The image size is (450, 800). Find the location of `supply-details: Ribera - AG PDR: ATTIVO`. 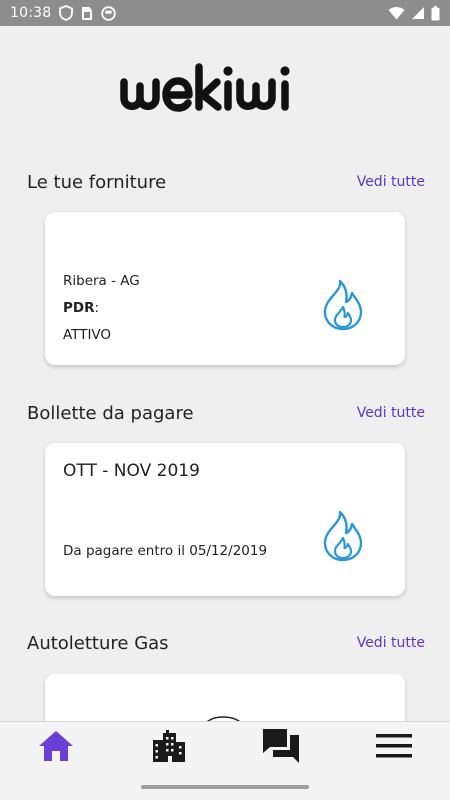

supply-details: Ribera - AG PDR: ATTIVO is located at coordinates (101, 311).